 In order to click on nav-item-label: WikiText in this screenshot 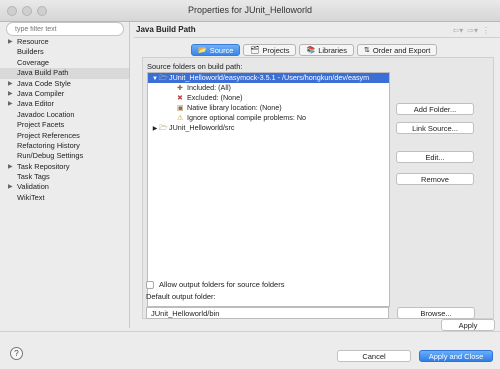, I will do `click(31, 197)`.